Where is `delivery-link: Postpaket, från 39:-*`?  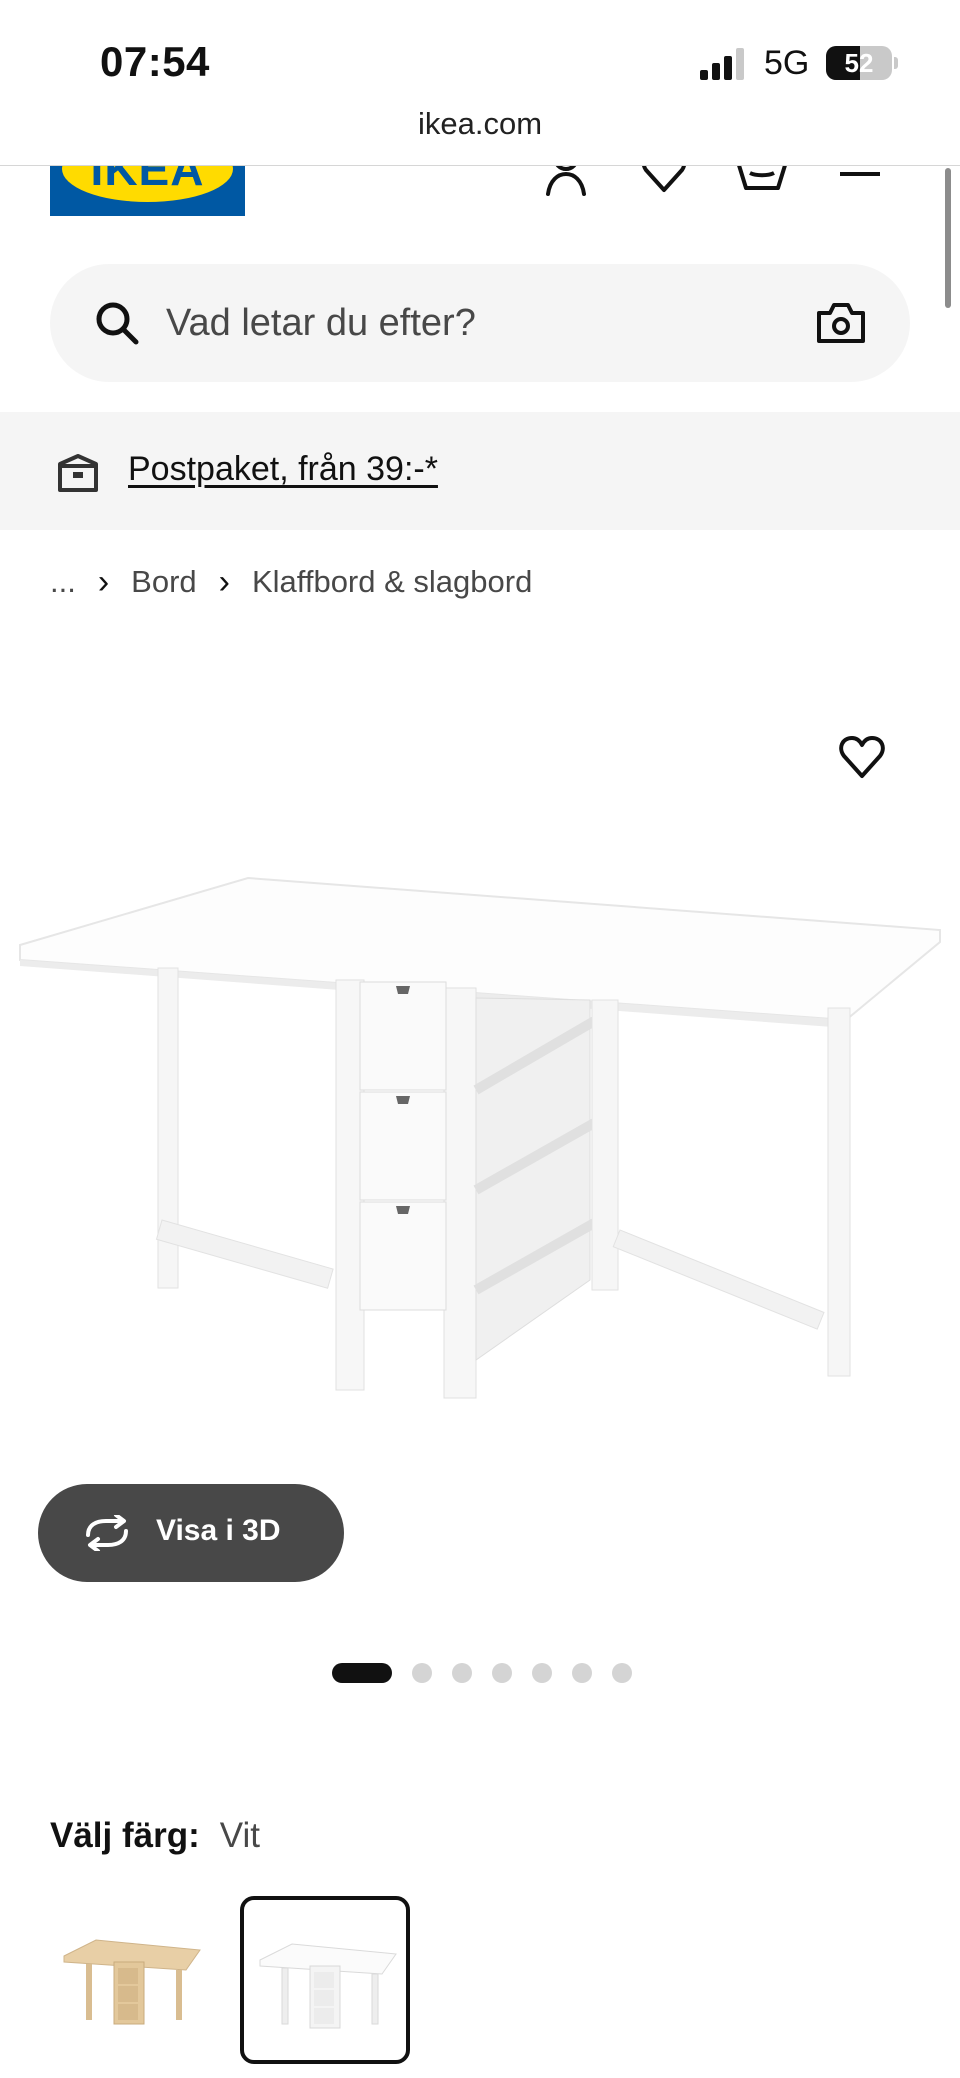 delivery-link: Postpaket, från 39:-* is located at coordinates (283, 469).